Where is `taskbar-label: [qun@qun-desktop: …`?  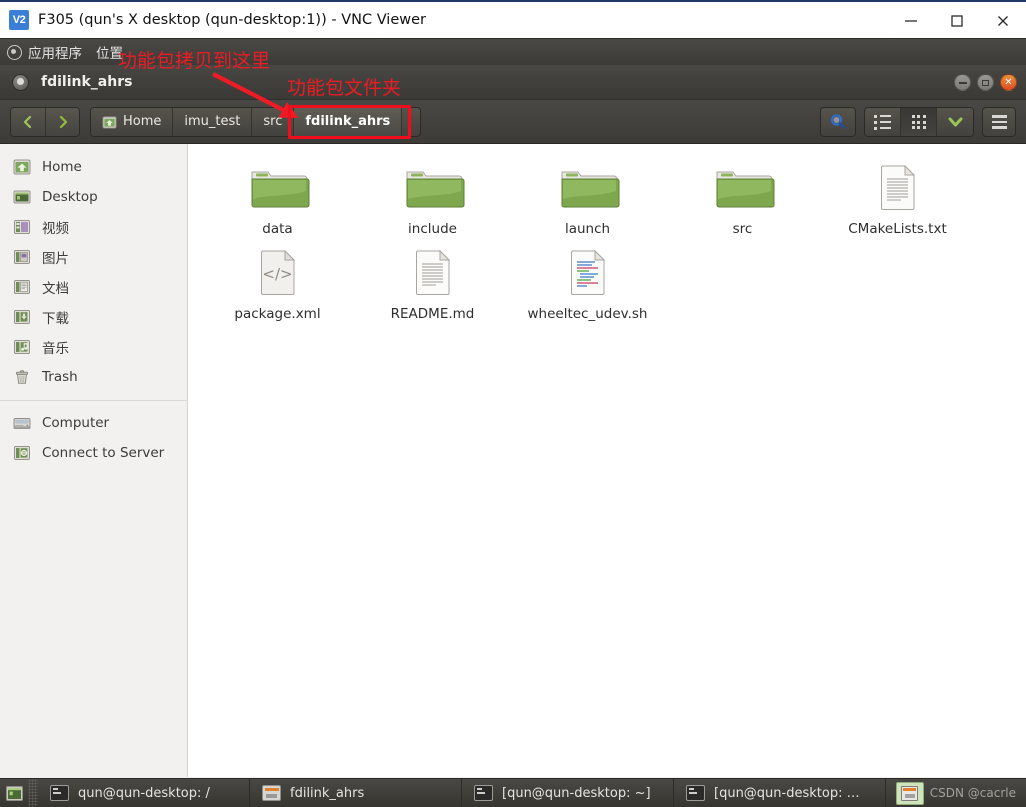 taskbar-label: [qun@qun-desktop: … is located at coordinates (787, 793).